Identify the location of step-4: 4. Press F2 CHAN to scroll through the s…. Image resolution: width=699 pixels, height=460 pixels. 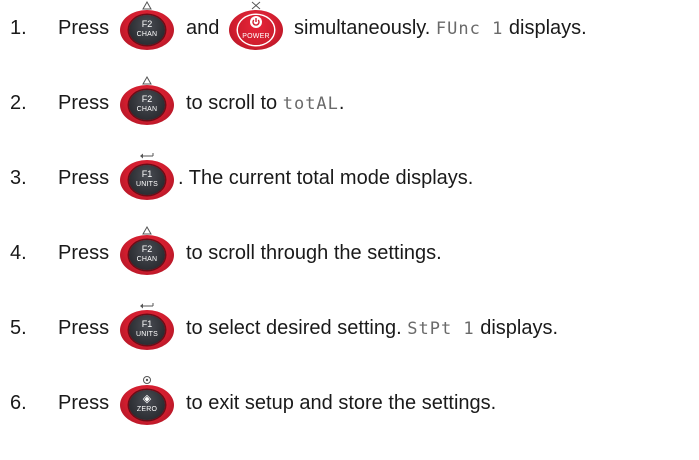
(349, 255).